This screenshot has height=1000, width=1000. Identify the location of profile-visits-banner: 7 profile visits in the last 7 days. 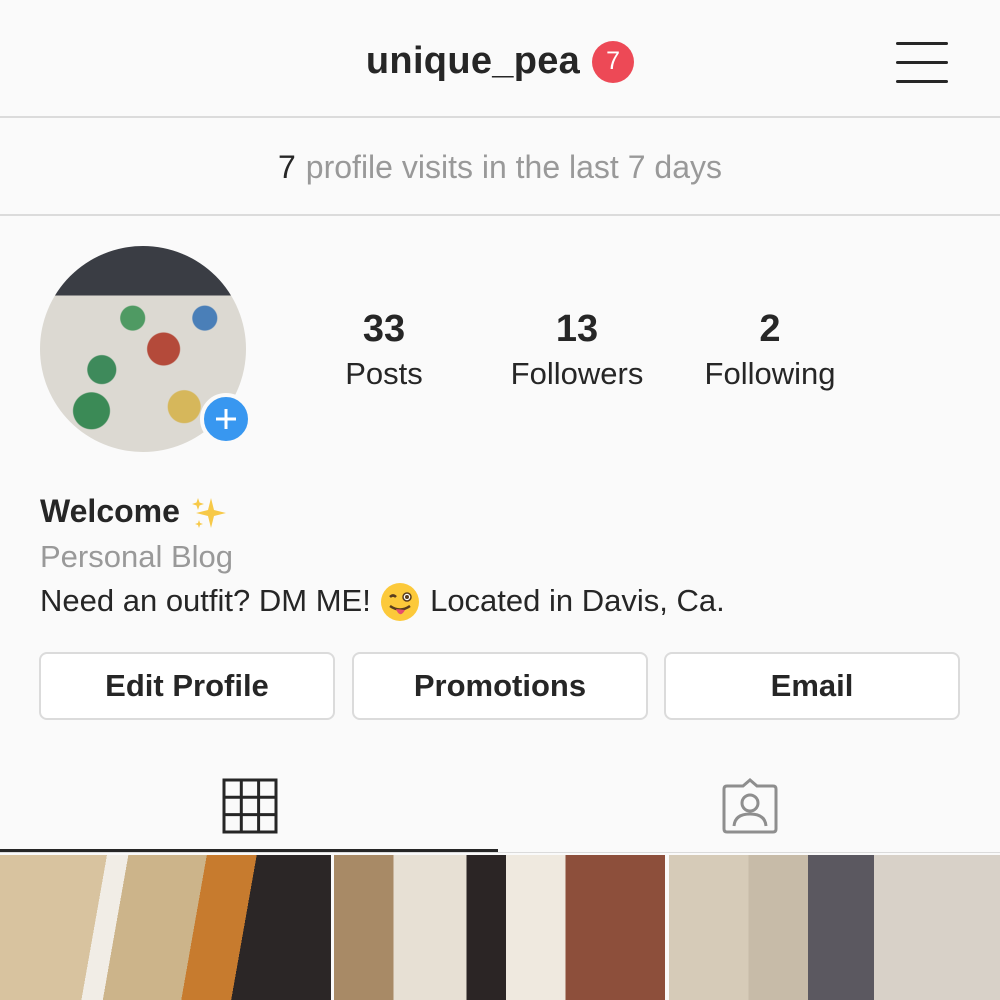
(500, 168).